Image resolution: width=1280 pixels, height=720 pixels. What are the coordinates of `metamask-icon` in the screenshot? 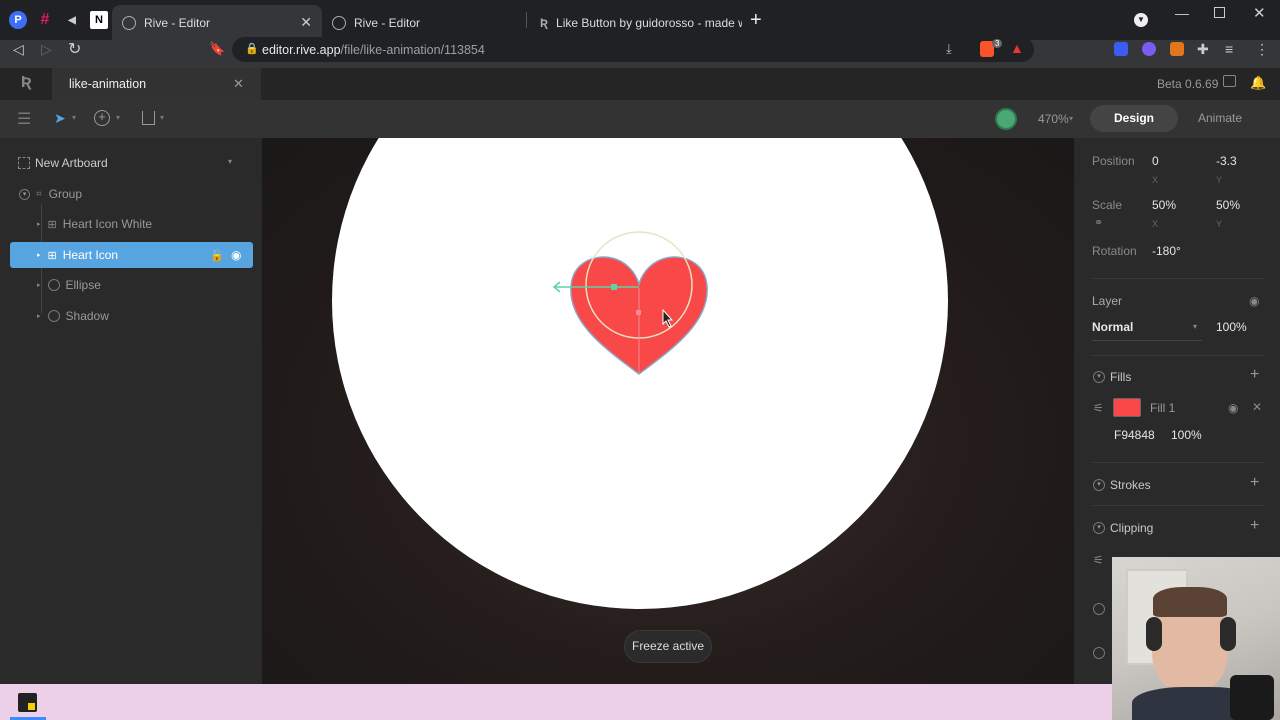 It's located at (1177, 49).